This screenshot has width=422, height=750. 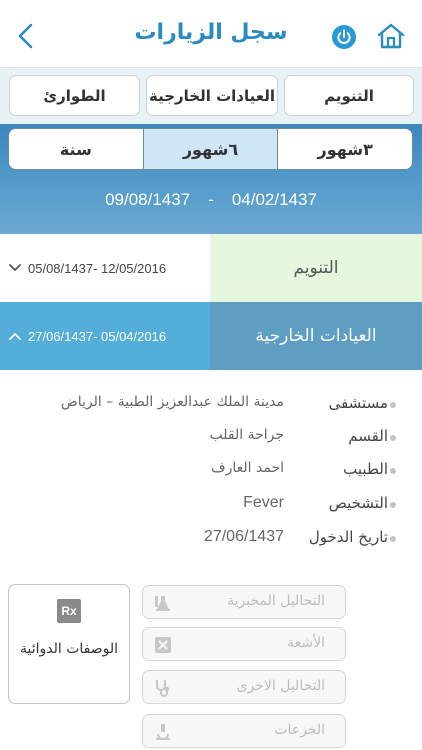 I want to click on other-tests-label: التحاليل الاخرى, so click(x=280, y=686).